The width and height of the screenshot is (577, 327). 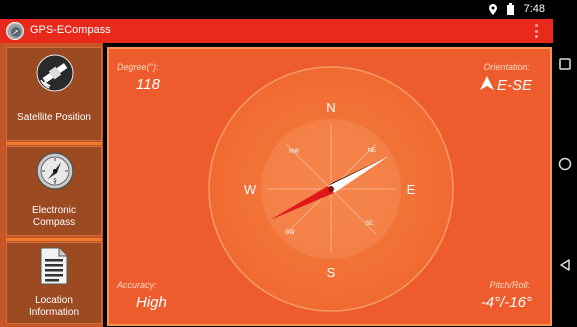 What do you see at coordinates (565, 265) in the screenshot?
I see `back-icon` at bounding box center [565, 265].